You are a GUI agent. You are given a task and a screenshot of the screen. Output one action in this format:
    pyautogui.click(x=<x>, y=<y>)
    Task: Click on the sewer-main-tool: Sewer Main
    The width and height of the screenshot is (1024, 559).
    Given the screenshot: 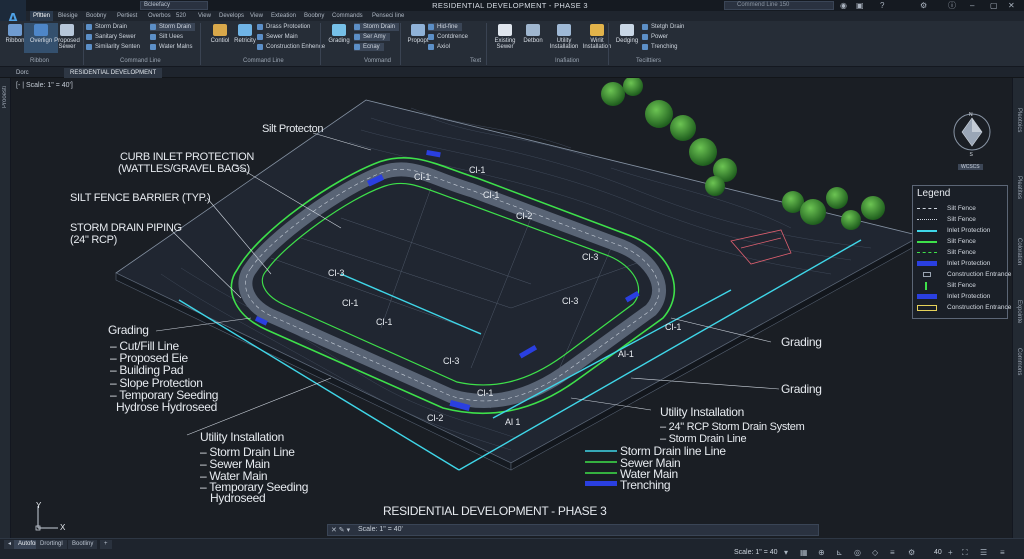 What is the action you would take?
    pyautogui.click(x=277, y=37)
    